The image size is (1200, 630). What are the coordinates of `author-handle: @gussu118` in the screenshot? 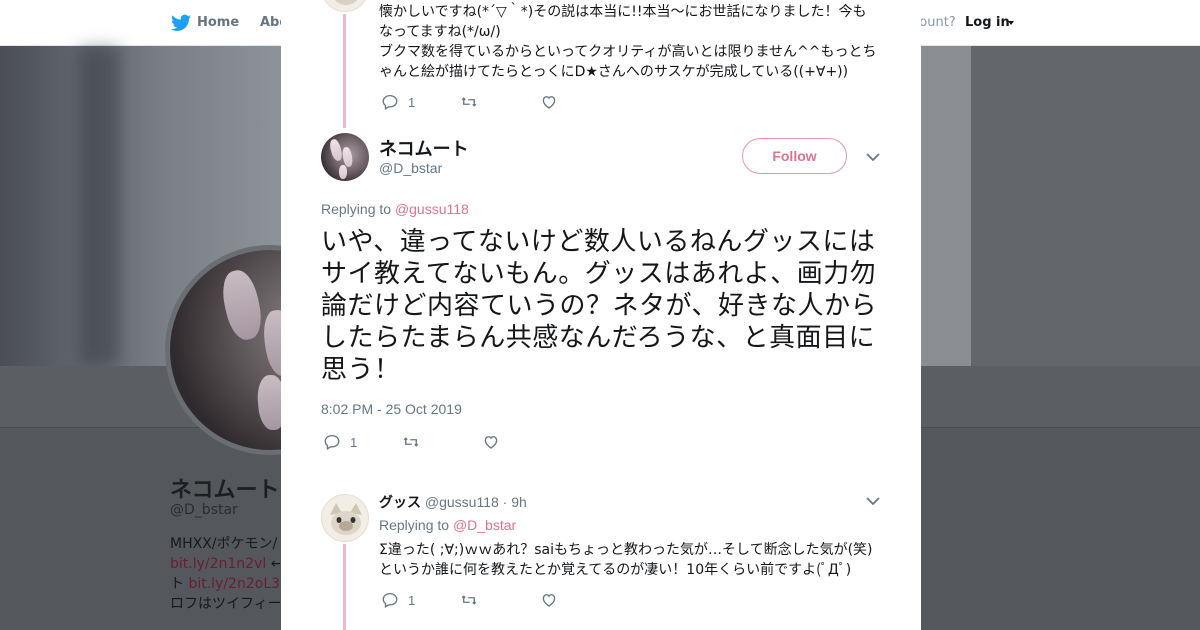 It's located at (462, 502).